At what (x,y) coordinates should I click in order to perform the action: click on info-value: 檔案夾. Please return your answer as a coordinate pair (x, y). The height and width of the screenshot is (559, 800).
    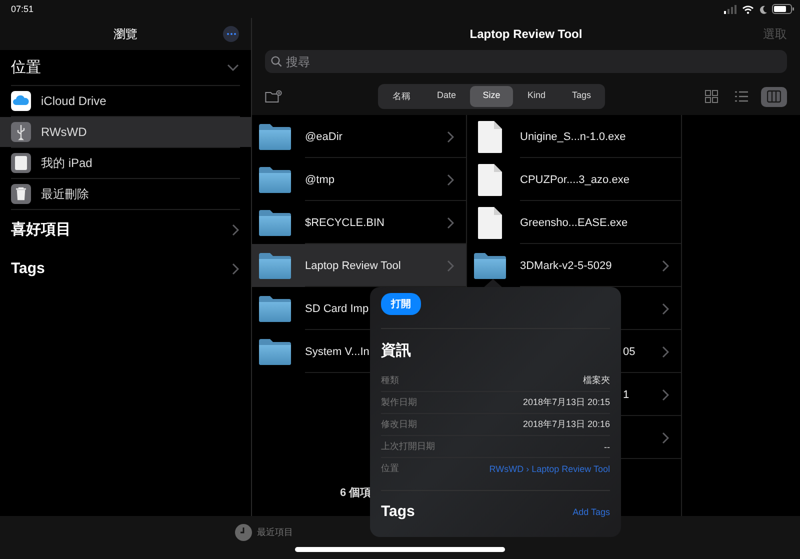
    Looking at the image, I should click on (596, 380).